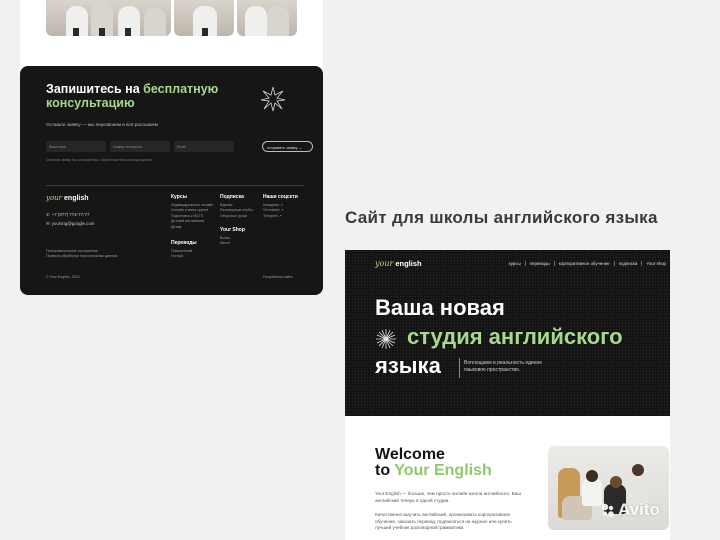 The image size is (720, 540). What do you see at coordinates (63, 277) in the screenshot?
I see `copyright: © Your English, 2022` at bounding box center [63, 277].